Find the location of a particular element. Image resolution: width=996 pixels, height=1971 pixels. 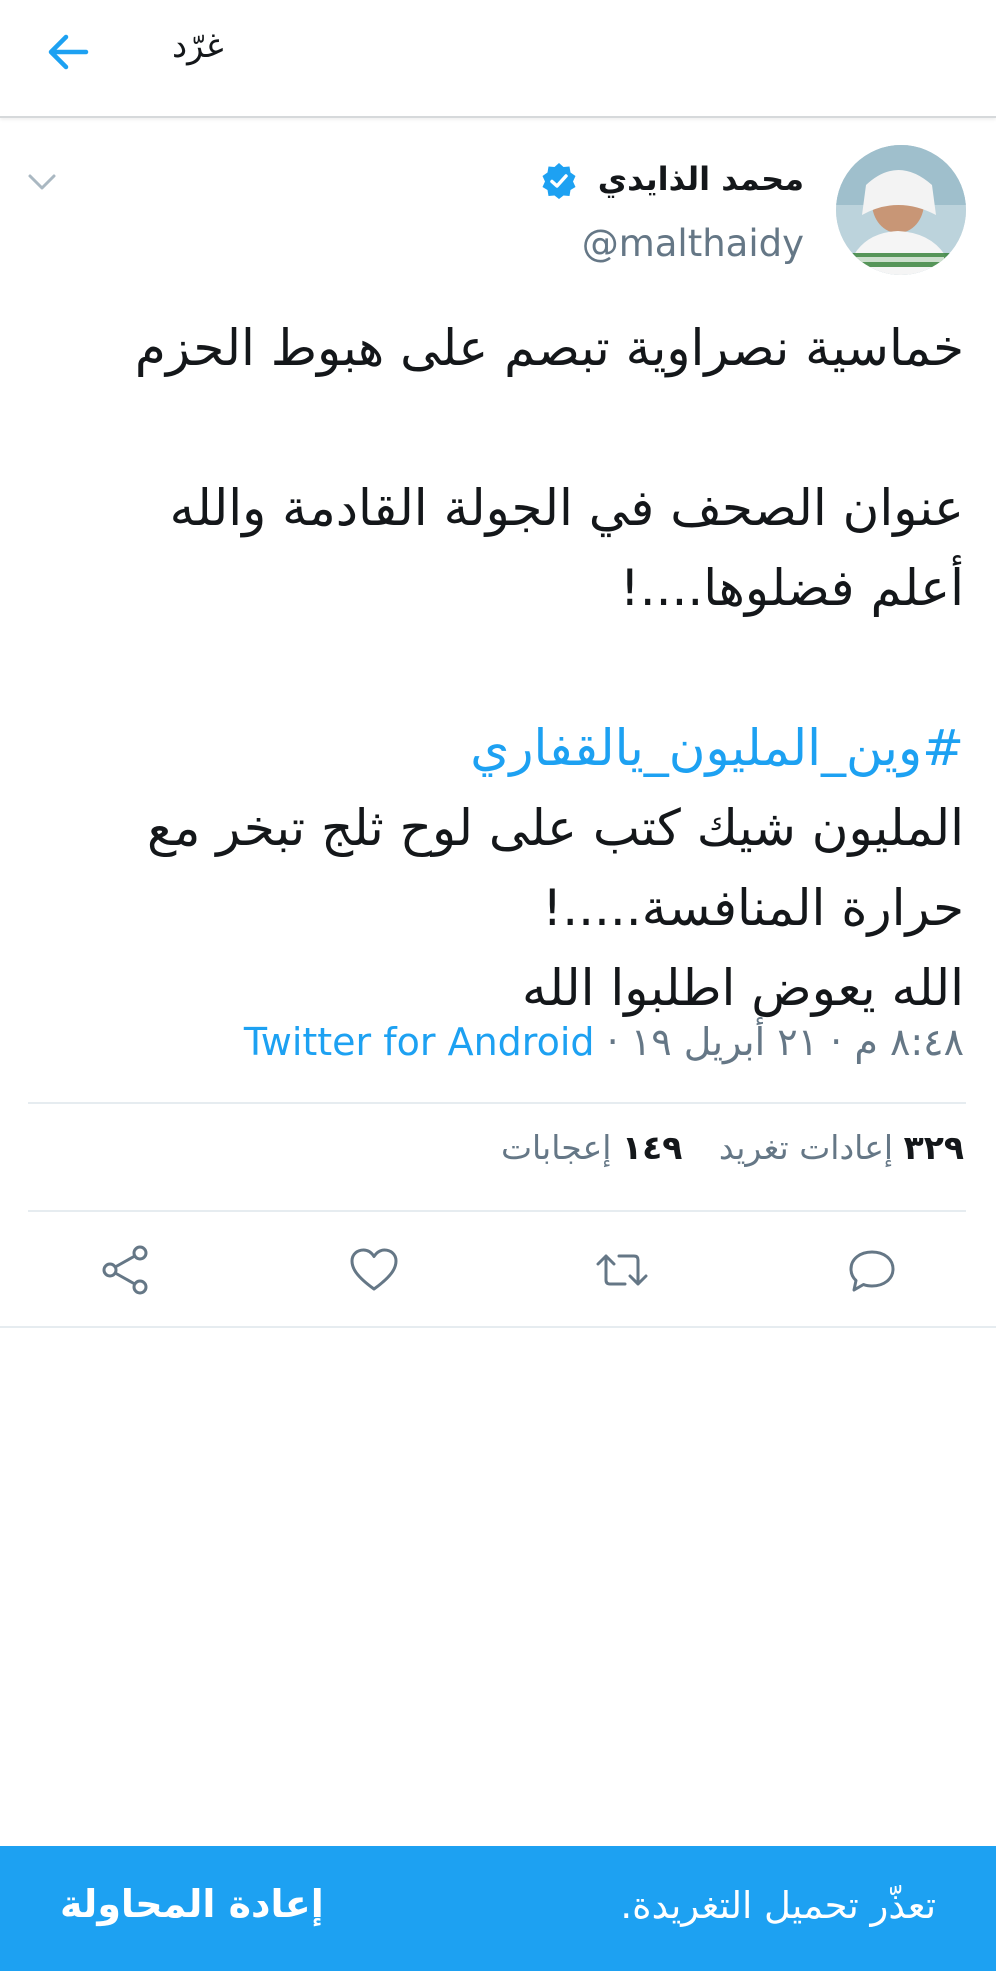

retweets-stat: ٣٢٩ إعادات تغريد is located at coordinates (841, 1147).